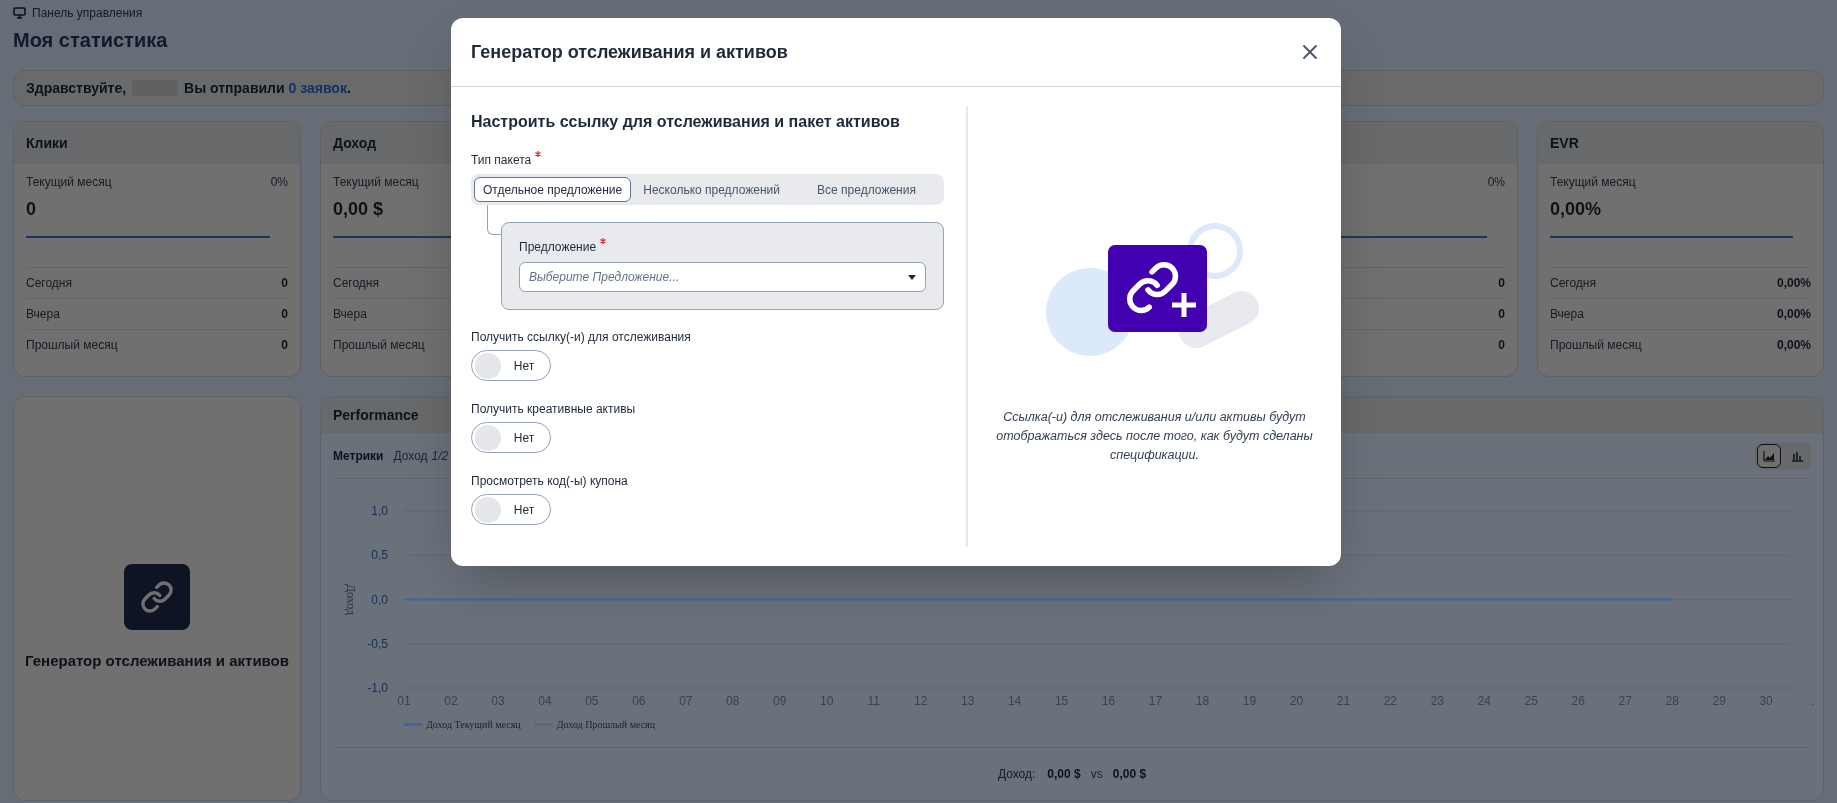 The height and width of the screenshot is (803, 1837). Describe the element at coordinates (554, 409) in the screenshot. I see `toggle-label: Получить креативные активы` at that location.